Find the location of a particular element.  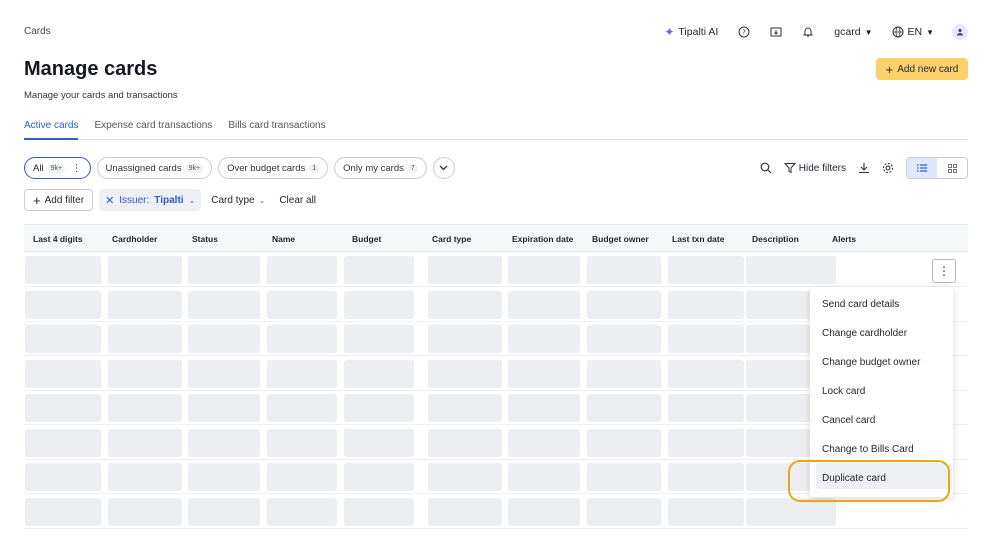

search-button is located at coordinates (766, 168).